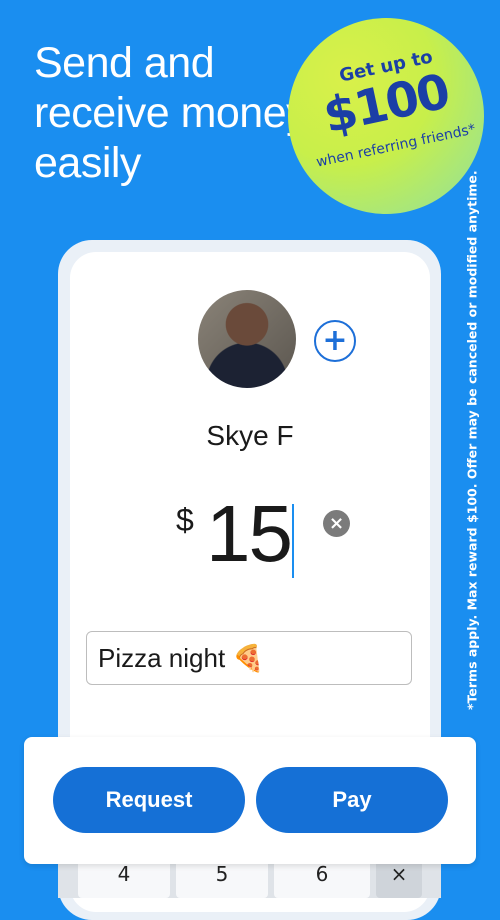  Describe the element at coordinates (335, 341) in the screenshot. I see `add-recipient-icon: +` at that location.